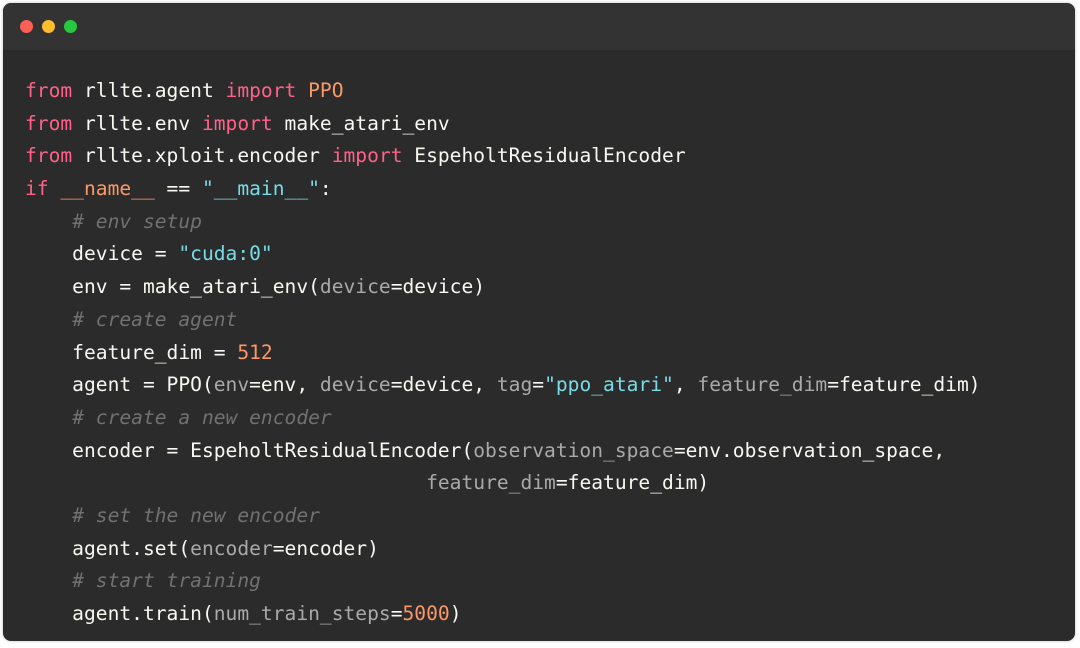  What do you see at coordinates (231, 385) in the screenshot?
I see `code-token: env` at bounding box center [231, 385].